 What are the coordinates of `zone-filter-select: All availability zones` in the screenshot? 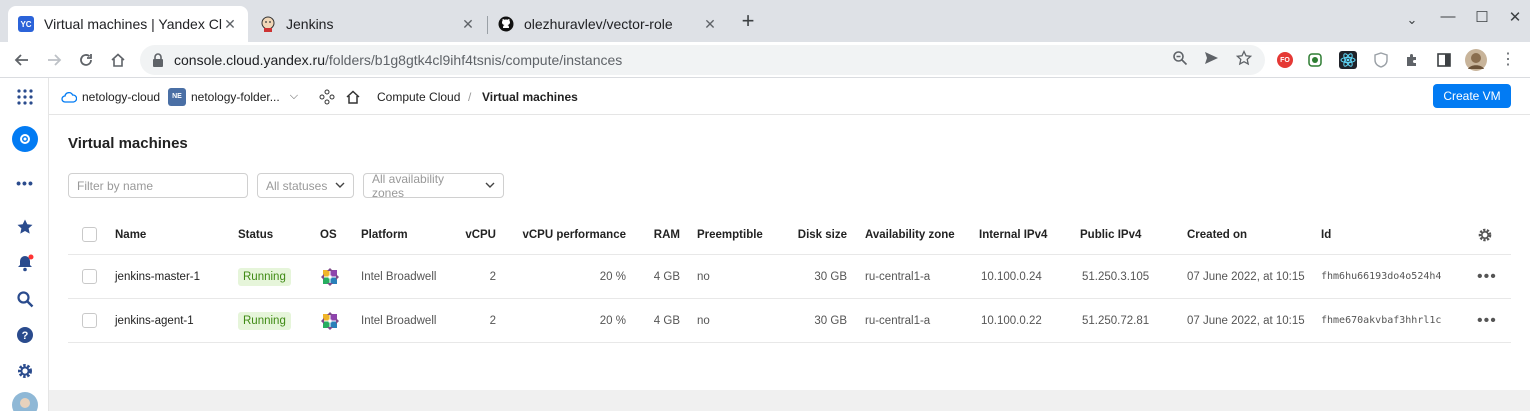 It's located at (433, 186).